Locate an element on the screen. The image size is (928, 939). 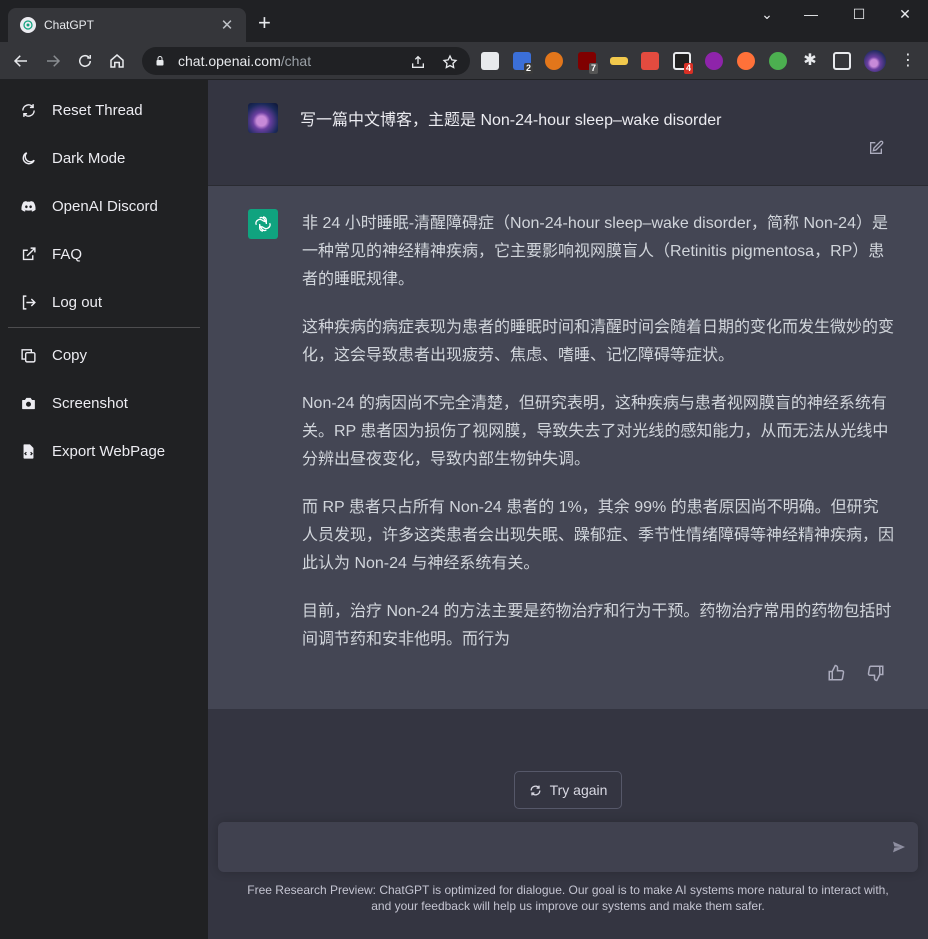
copy-icon is located at coordinates (28, 355).